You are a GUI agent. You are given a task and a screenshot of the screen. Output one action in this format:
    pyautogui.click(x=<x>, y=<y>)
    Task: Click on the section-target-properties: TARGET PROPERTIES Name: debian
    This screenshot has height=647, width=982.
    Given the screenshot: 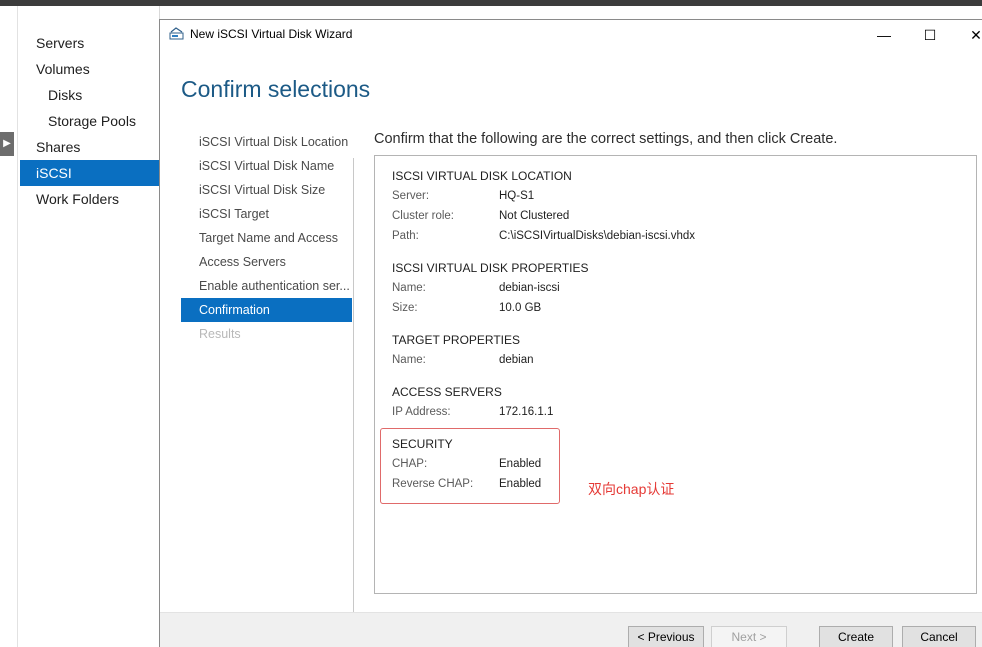 What is the action you would take?
    pyautogui.click(x=463, y=350)
    